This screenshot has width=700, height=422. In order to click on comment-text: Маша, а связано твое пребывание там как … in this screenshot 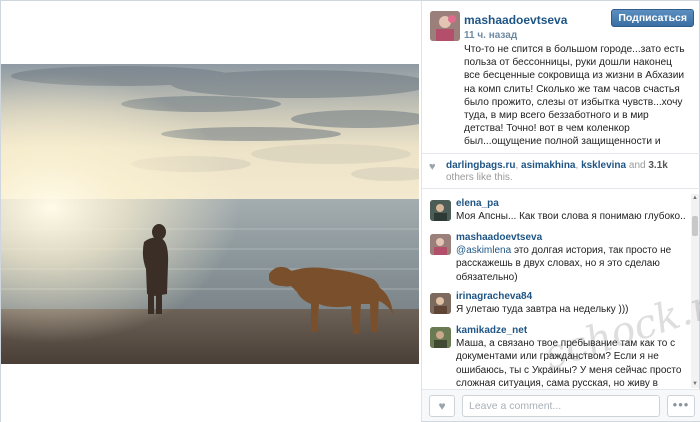, I will do `click(569, 363)`.